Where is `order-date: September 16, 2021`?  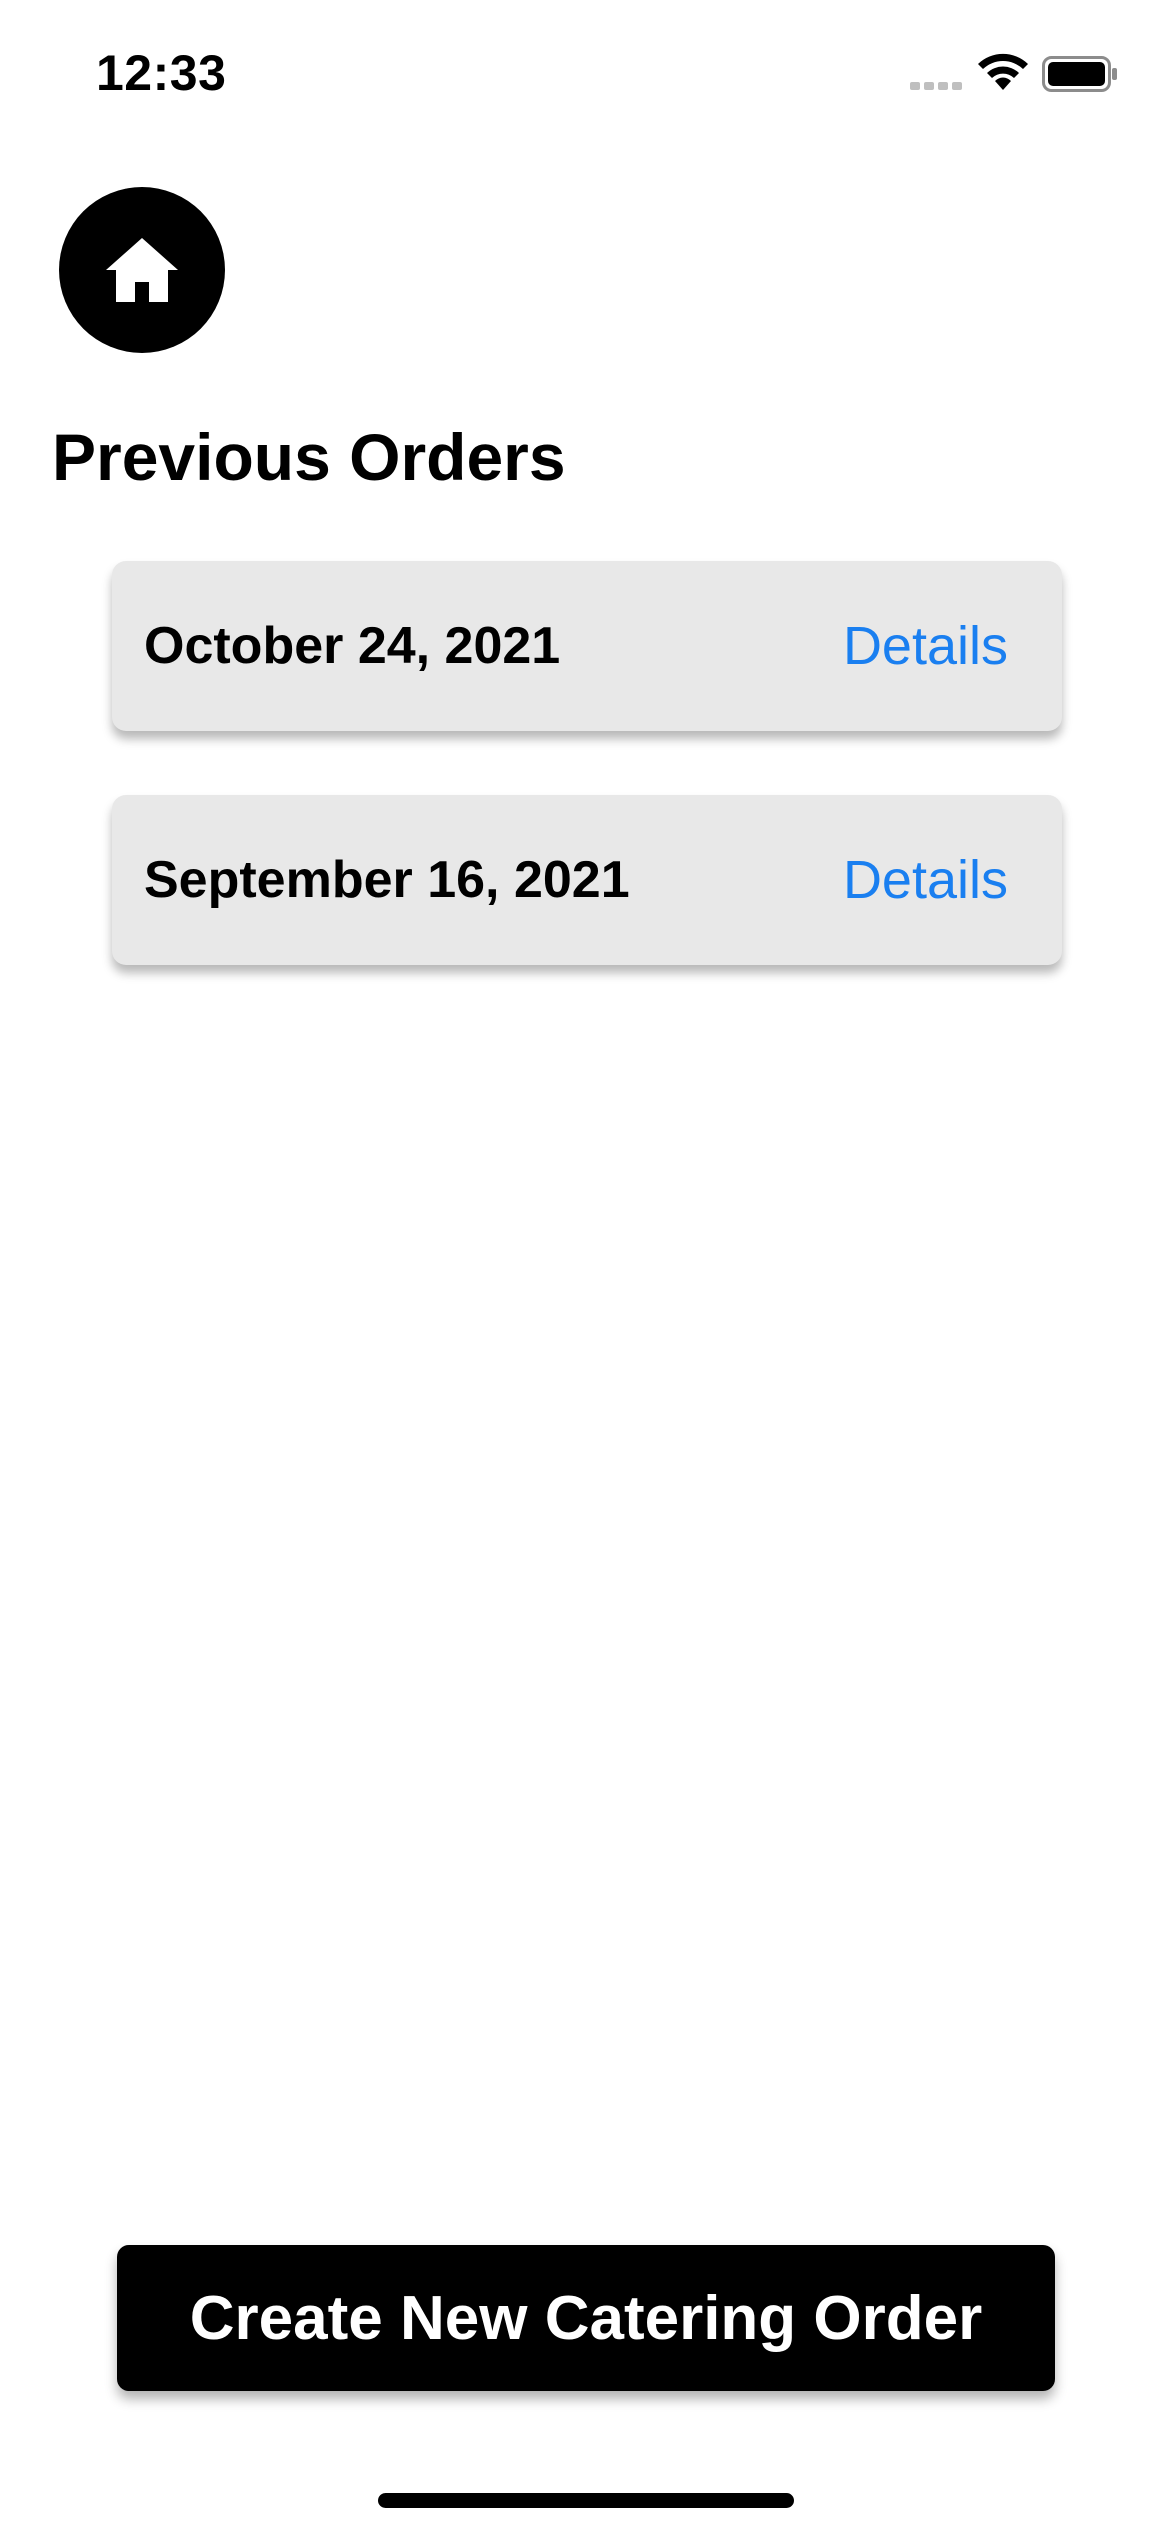 order-date: September 16, 2021 is located at coordinates (387, 880).